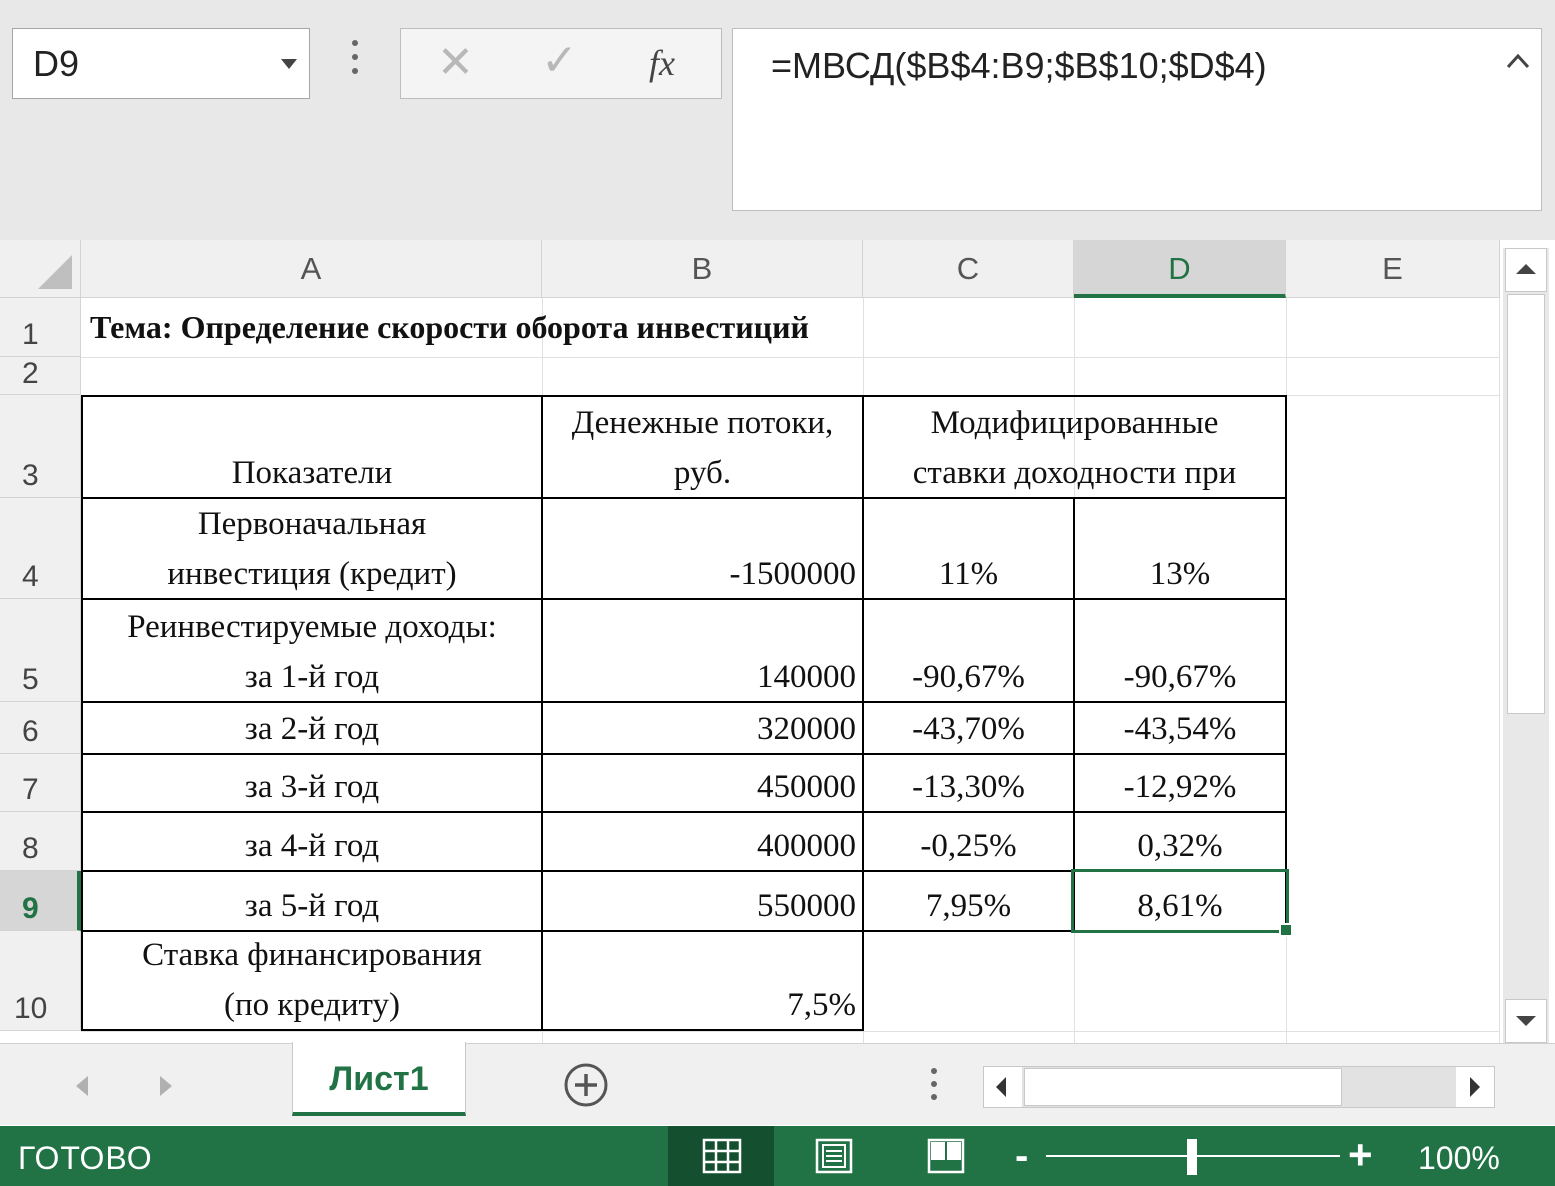 The width and height of the screenshot is (1555, 1186). Describe the element at coordinates (806, 846) in the screenshot. I see `cell-b8-value: 400000` at that location.